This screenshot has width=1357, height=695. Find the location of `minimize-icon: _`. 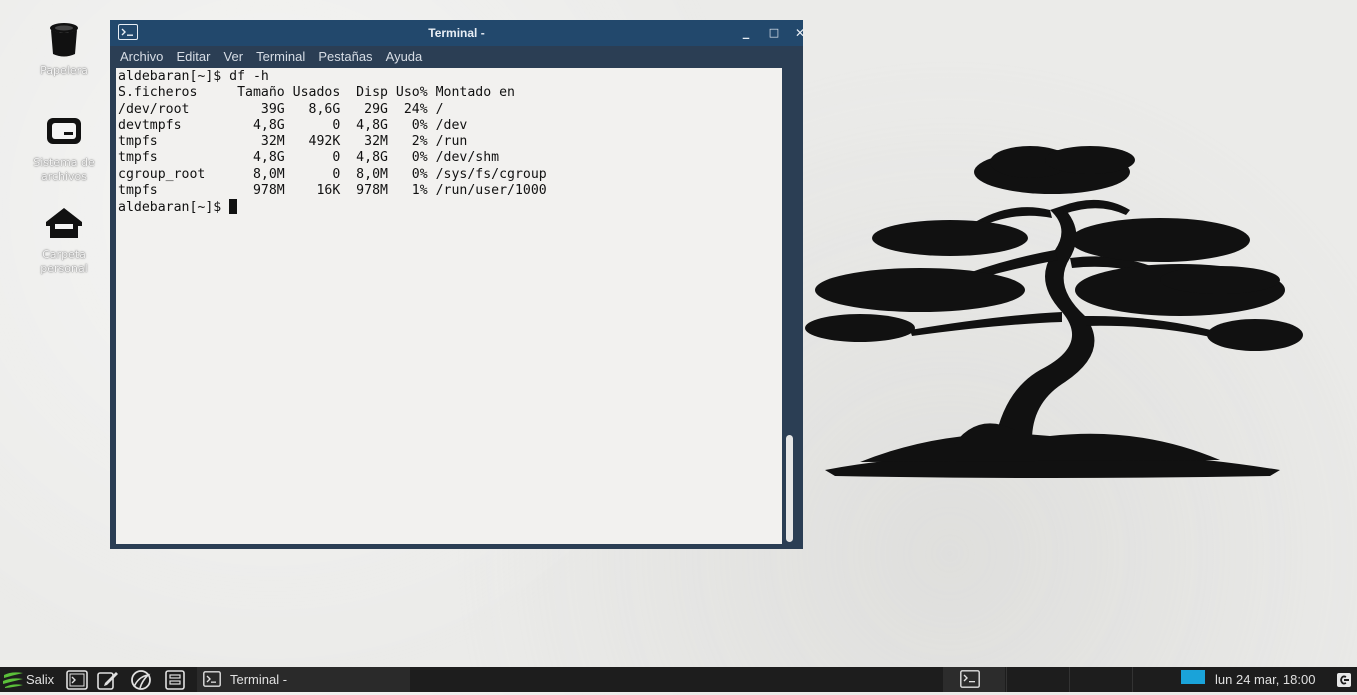

minimize-icon: _ is located at coordinates (746, 32).